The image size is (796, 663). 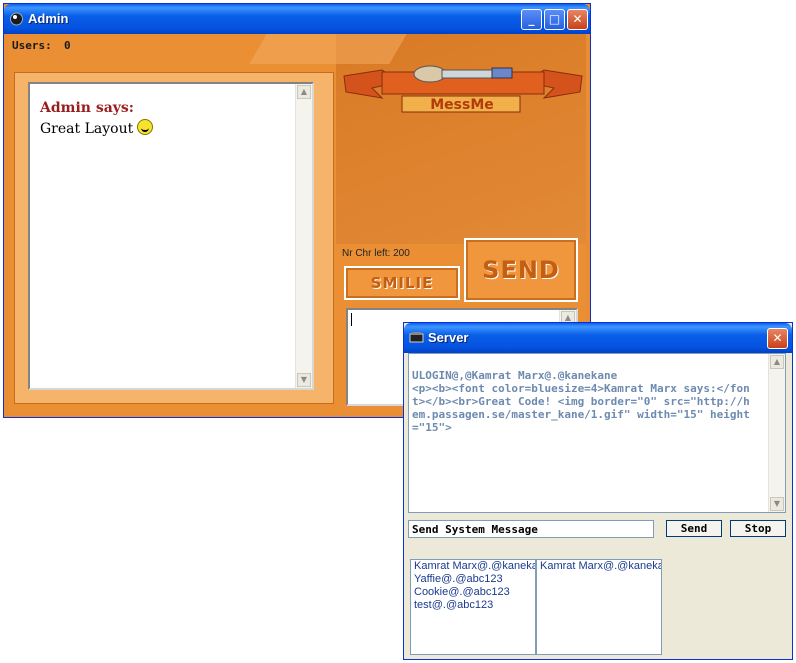 What do you see at coordinates (694, 528) in the screenshot?
I see `server-send-button: Send` at bounding box center [694, 528].